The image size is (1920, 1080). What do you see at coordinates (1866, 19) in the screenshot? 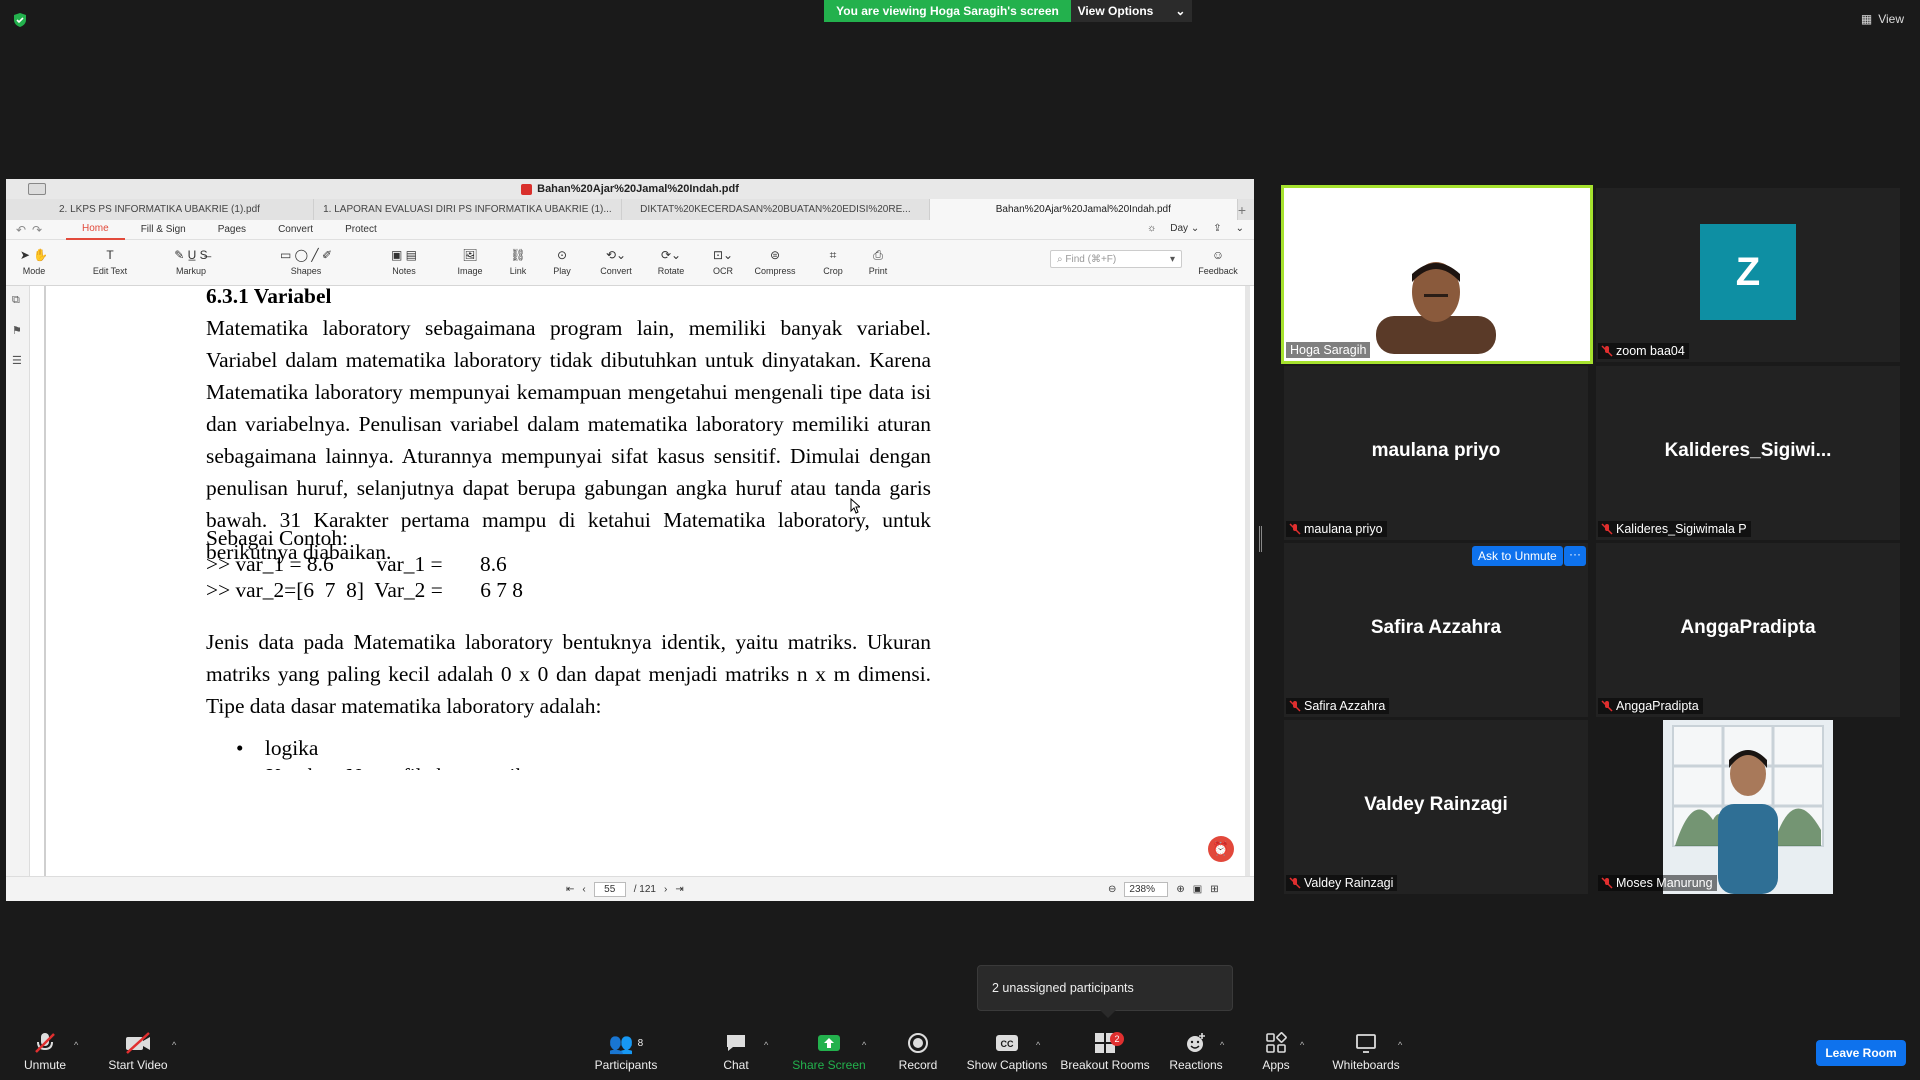
I see `grid-icon: ▦` at bounding box center [1866, 19].